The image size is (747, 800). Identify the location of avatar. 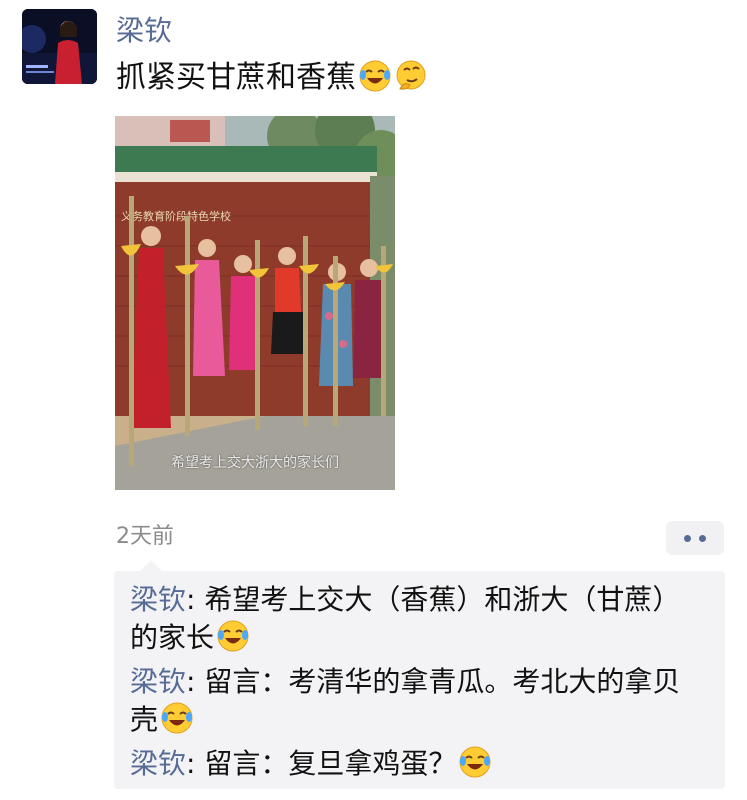
(59, 46).